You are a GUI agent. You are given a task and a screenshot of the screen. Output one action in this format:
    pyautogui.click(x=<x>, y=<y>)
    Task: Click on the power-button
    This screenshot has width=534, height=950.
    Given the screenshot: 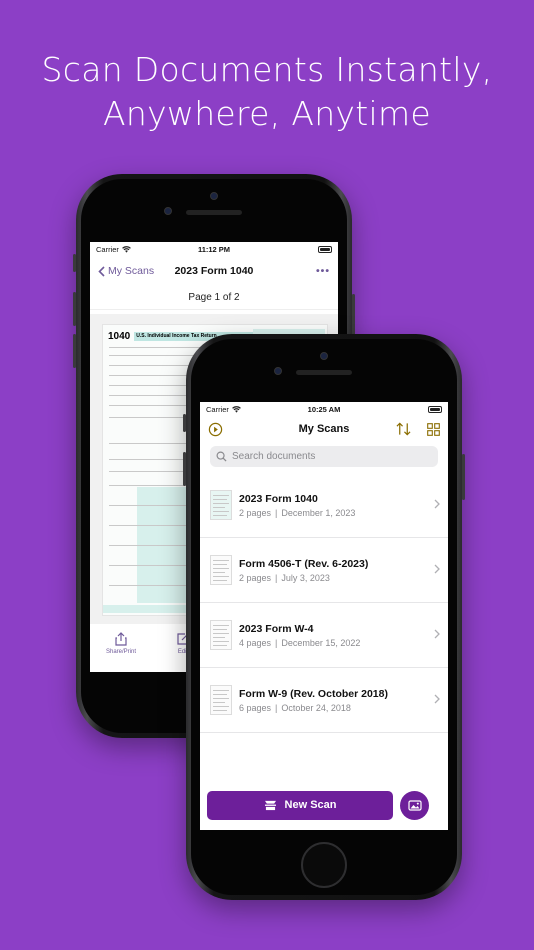 What is the action you would take?
    pyautogui.click(x=463, y=477)
    